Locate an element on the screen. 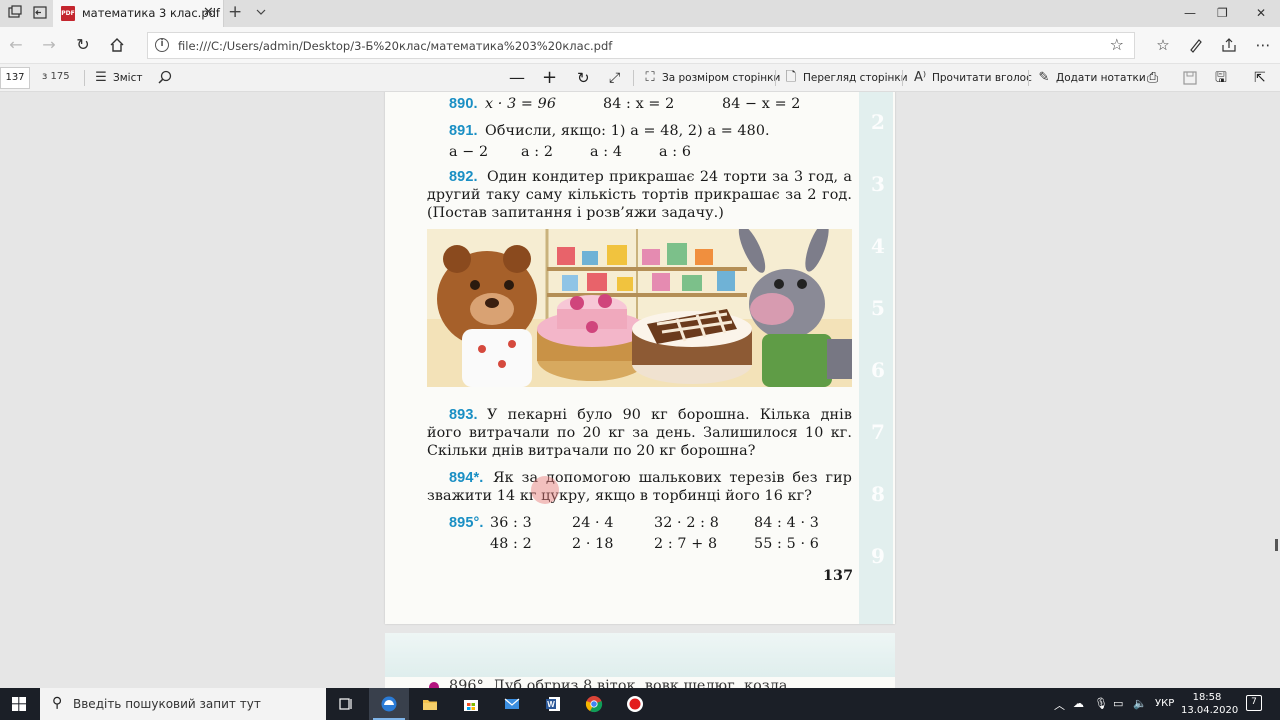 This screenshot has width=1280, height=720. language-indicator: УКР is located at coordinates (1164, 703).